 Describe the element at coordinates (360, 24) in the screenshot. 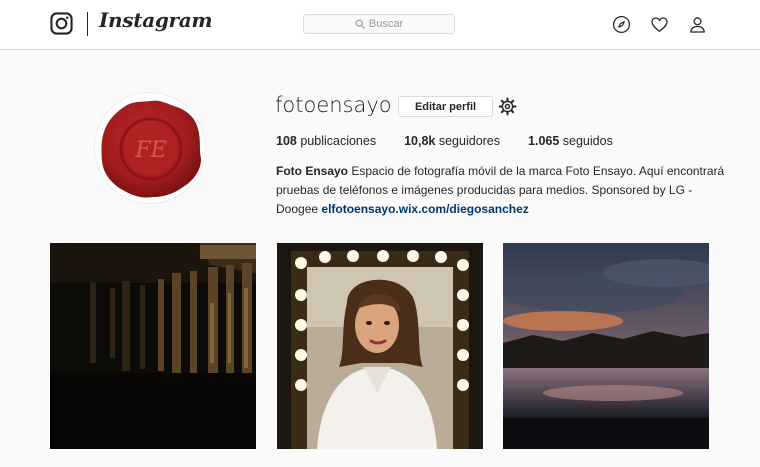

I see `search-icon` at that location.